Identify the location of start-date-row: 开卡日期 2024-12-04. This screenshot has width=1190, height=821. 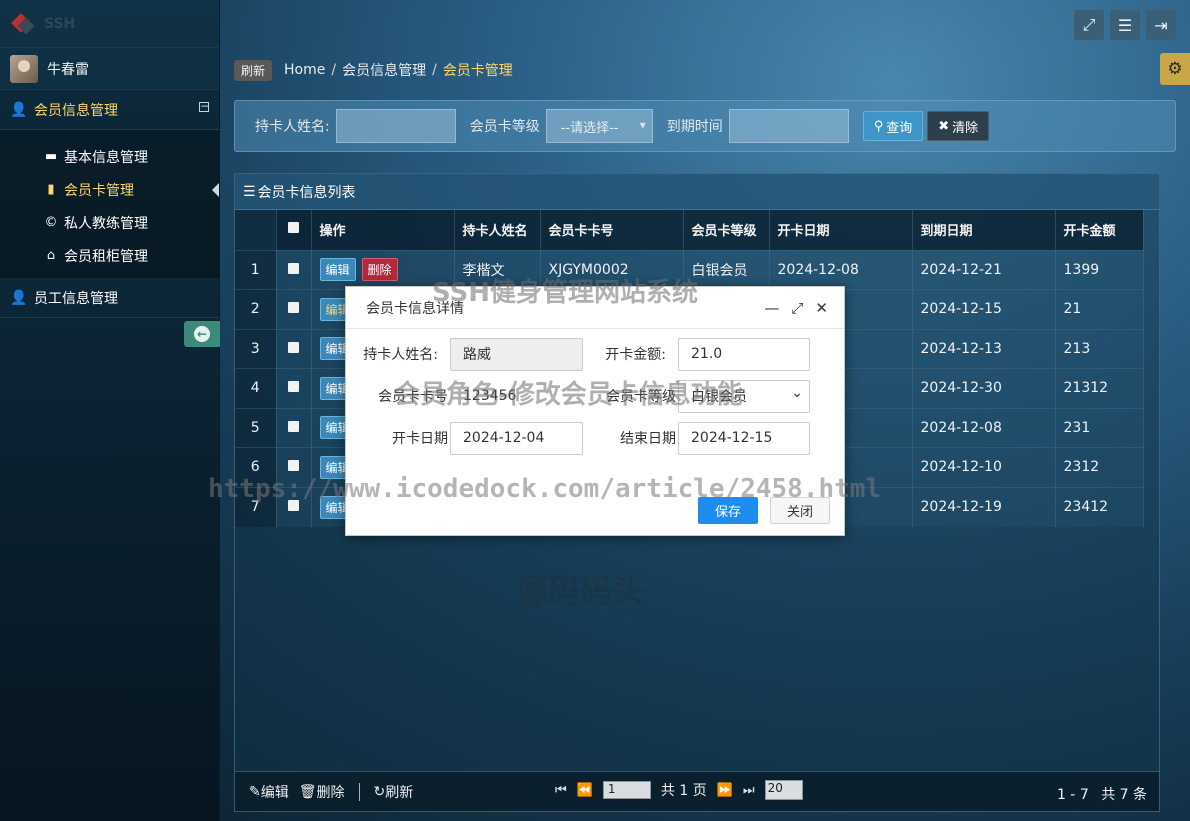
(472, 438).